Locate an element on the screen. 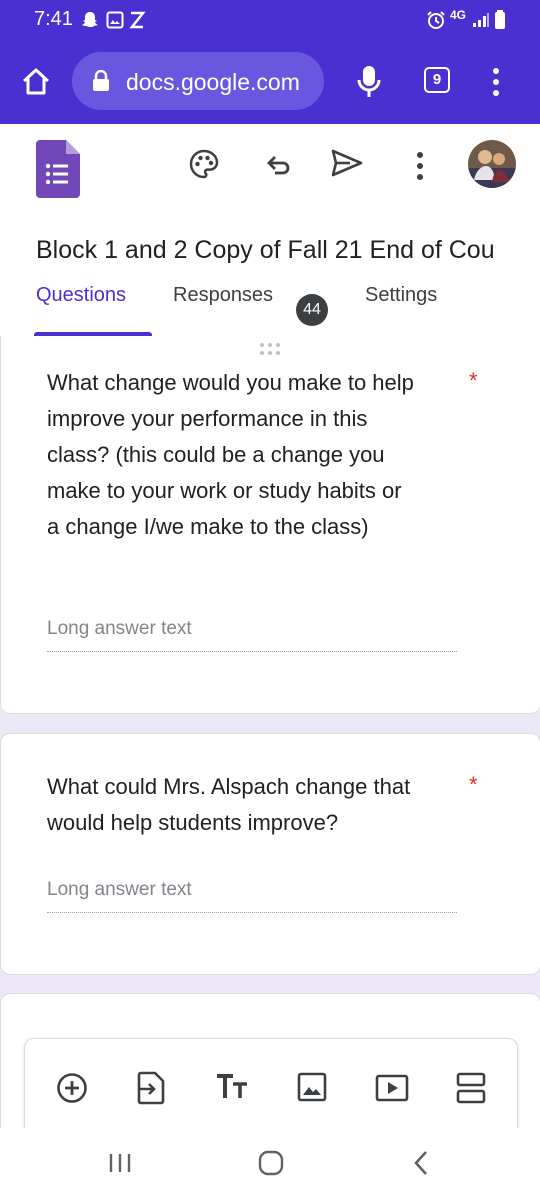 The width and height of the screenshot is (540, 1200). browser-toolbar: docs.google.com 9 is located at coordinates (270, 82).